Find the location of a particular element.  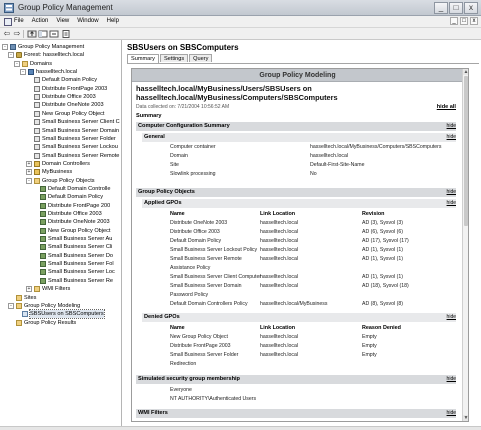

tree-node-label: Small Business Server Cli is located at coordinates (80, 247).